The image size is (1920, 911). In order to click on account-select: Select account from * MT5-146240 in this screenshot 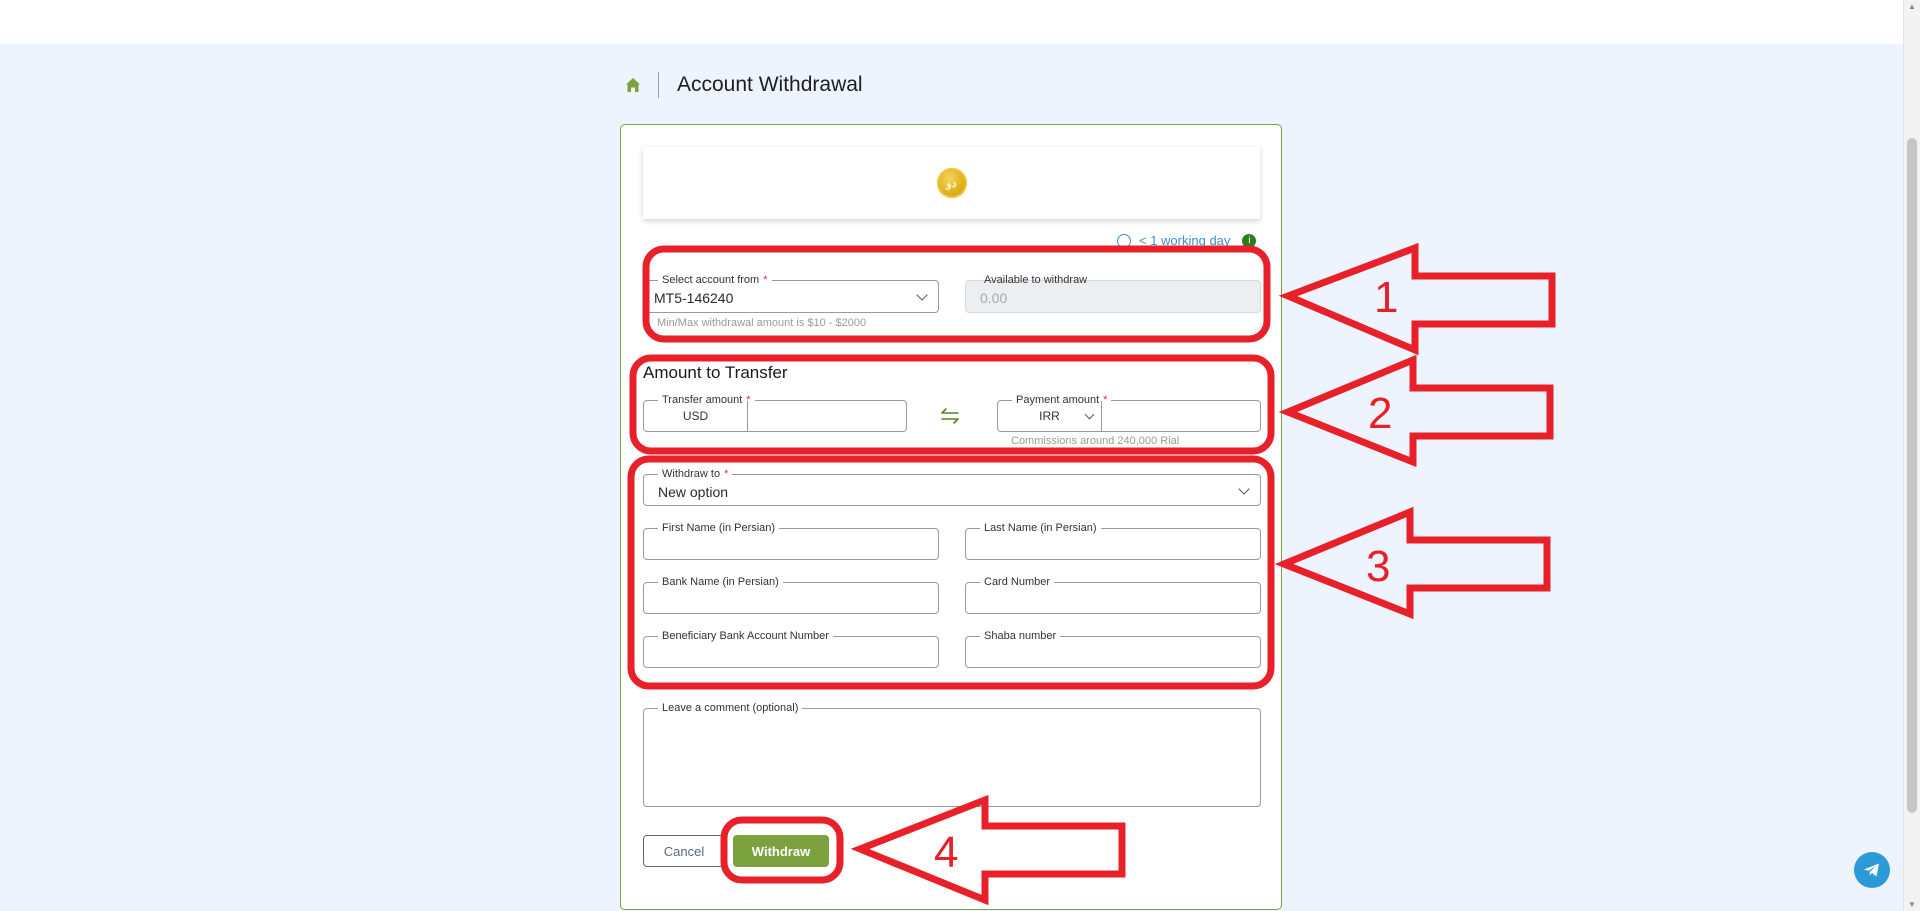, I will do `click(791, 292)`.